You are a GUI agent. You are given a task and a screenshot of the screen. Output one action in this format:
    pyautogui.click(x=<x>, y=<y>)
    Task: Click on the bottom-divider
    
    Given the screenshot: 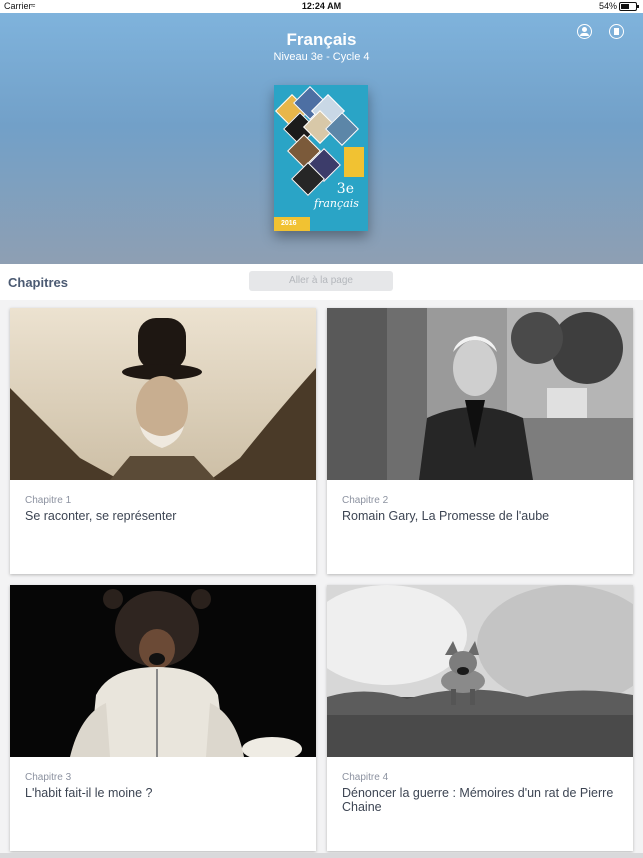 What is the action you would take?
    pyautogui.click(x=321, y=855)
    